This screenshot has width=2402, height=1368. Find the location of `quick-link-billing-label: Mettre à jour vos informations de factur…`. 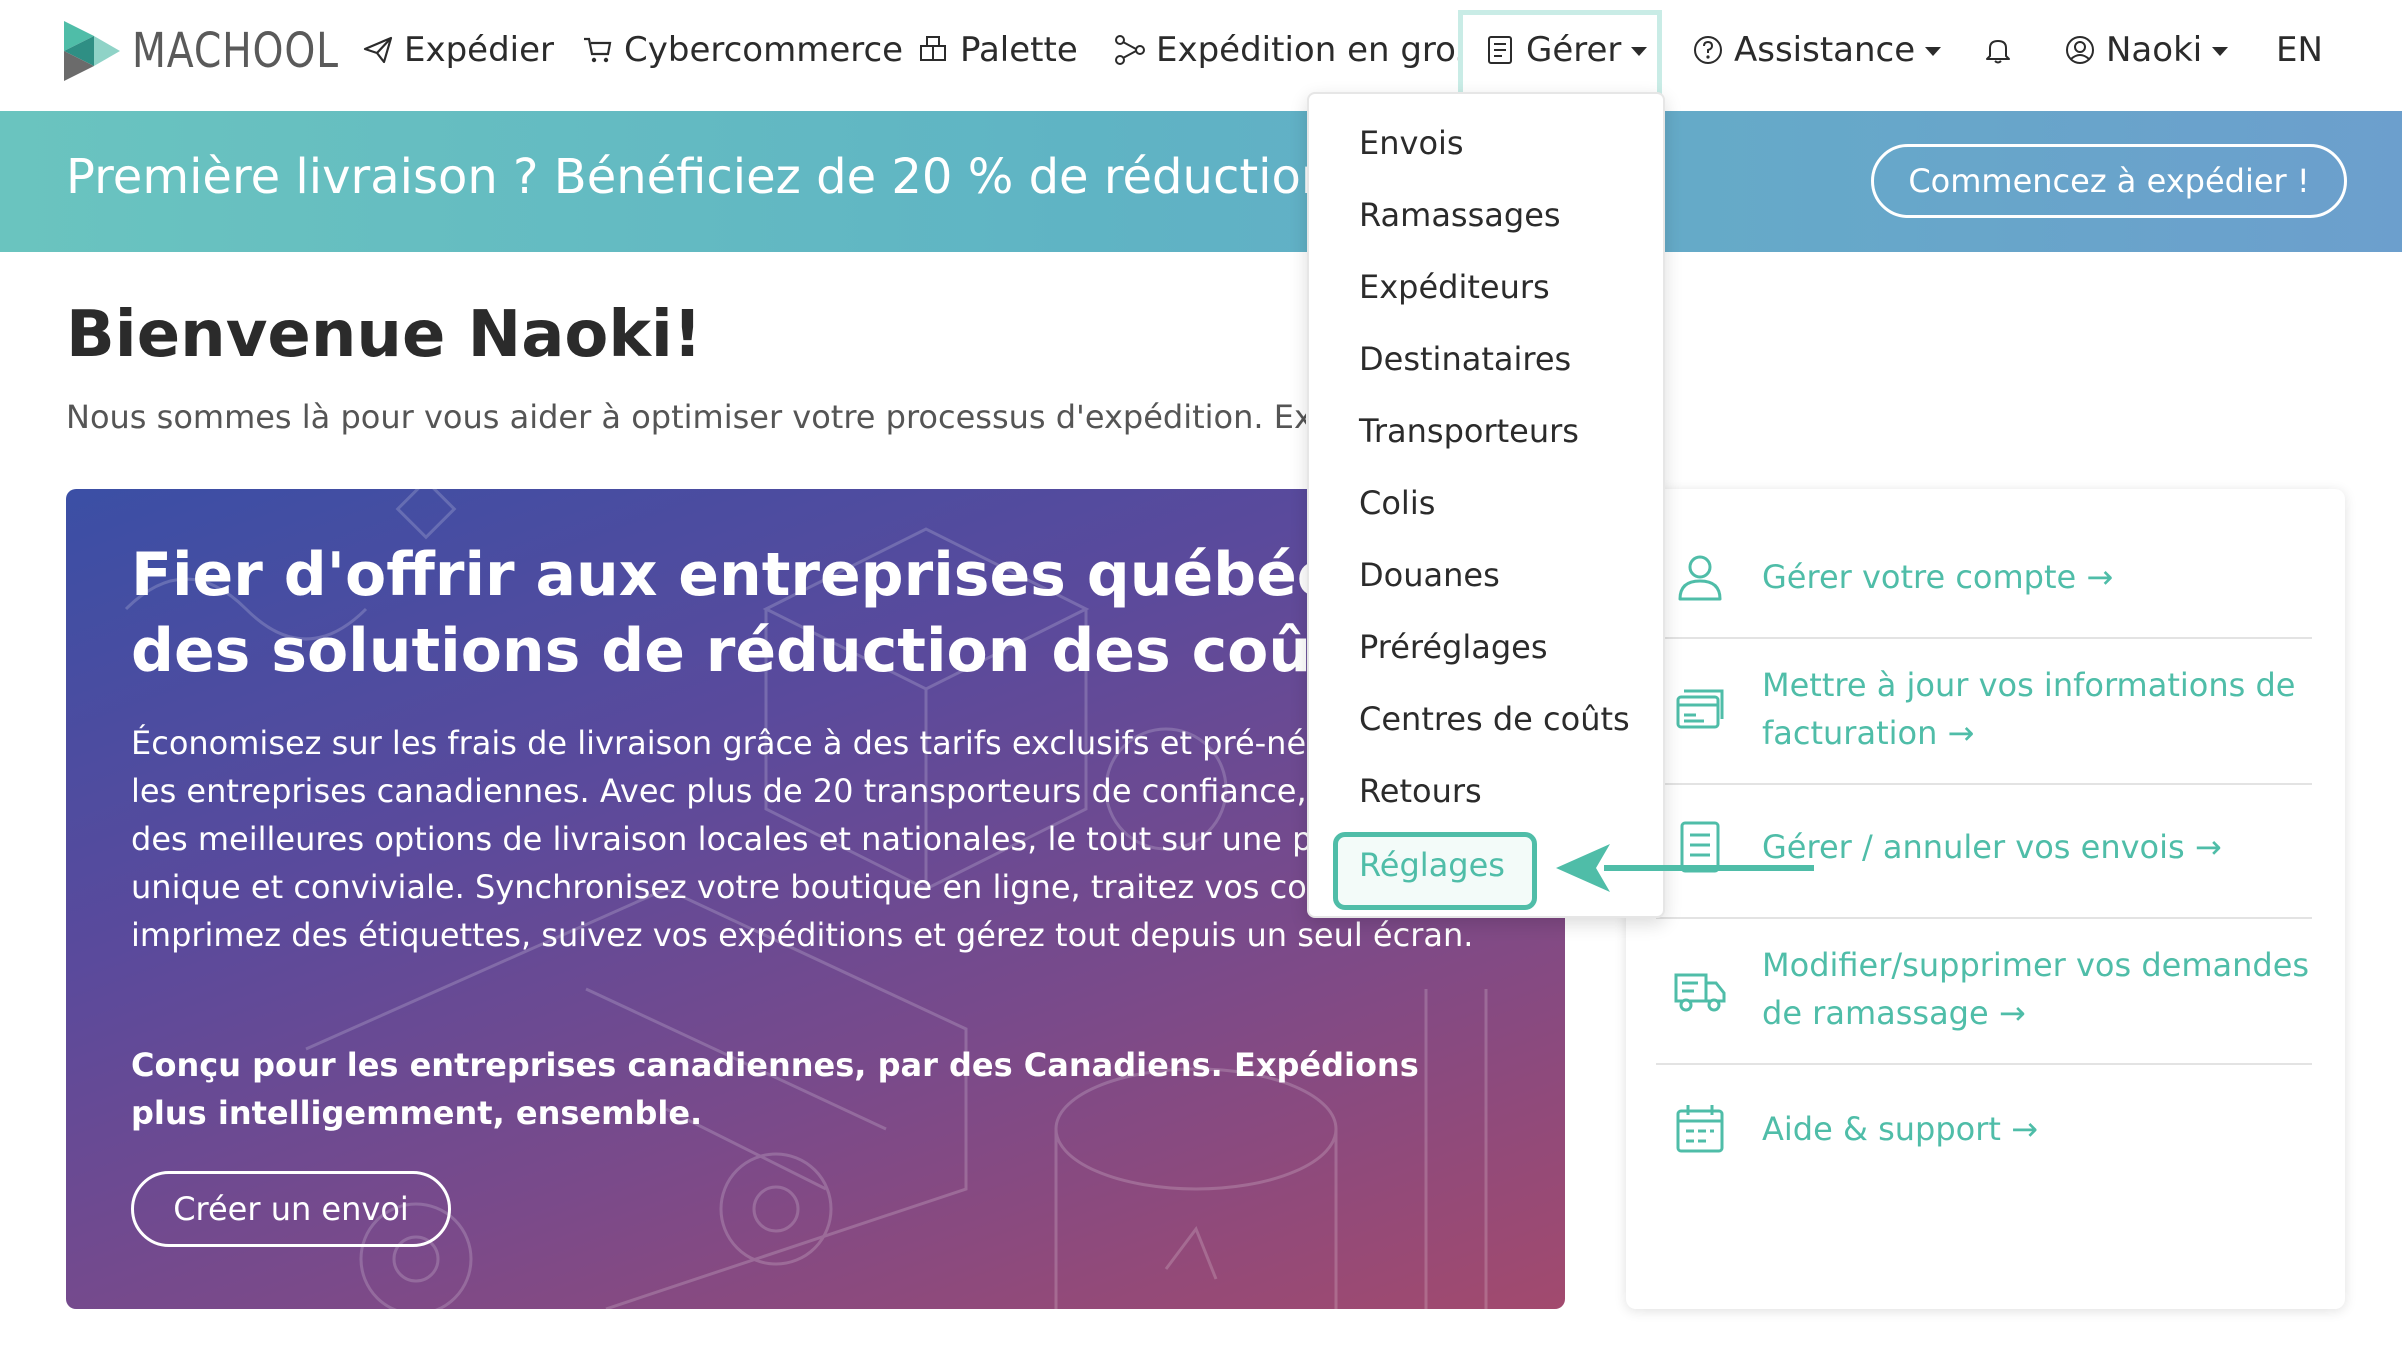

quick-link-billing-label: Mettre à jour vos informations de factur… is located at coordinates (2029, 709).